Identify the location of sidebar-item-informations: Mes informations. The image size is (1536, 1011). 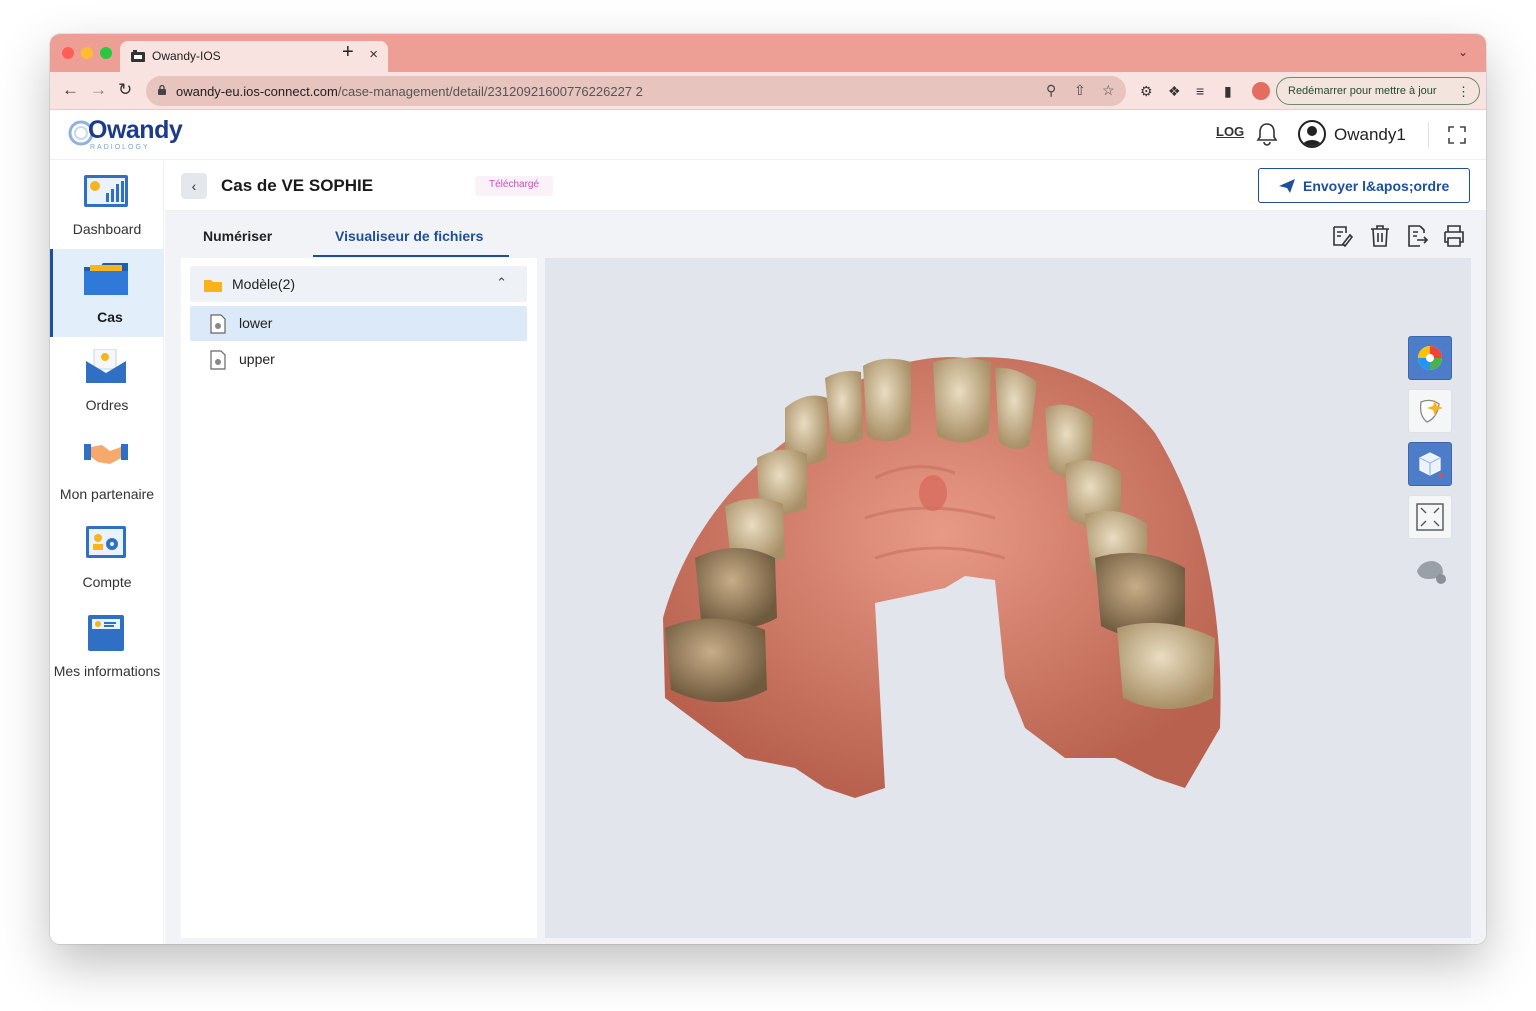
(107, 647).